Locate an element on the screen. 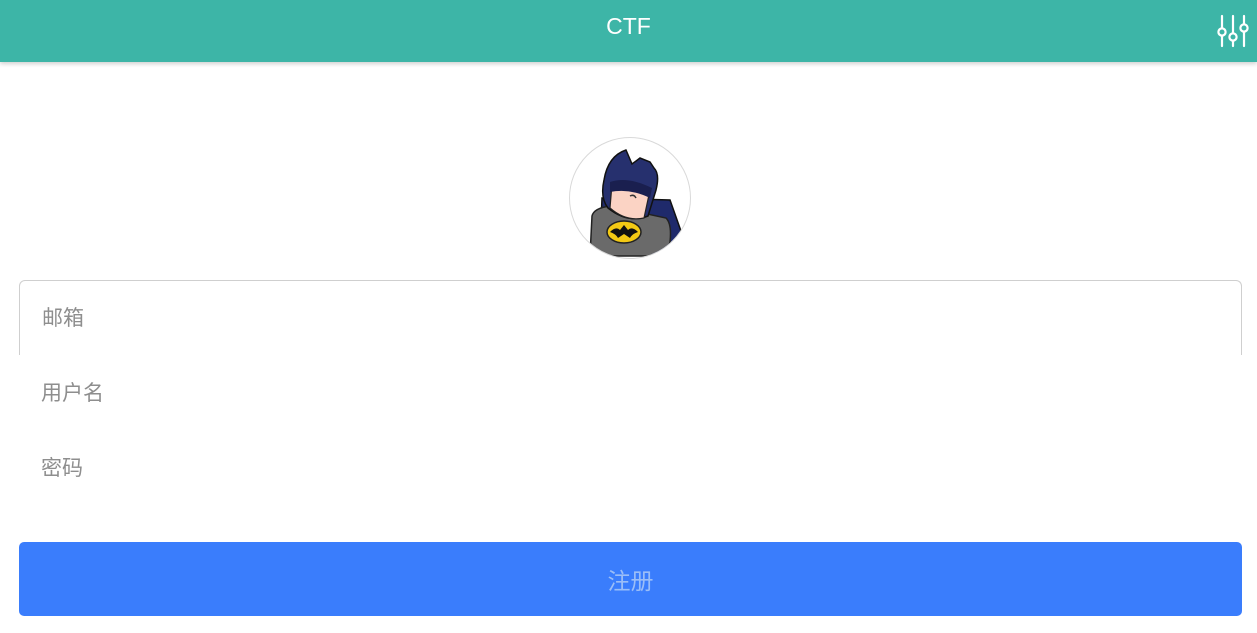  password-field-wrapper is located at coordinates (630, 467).